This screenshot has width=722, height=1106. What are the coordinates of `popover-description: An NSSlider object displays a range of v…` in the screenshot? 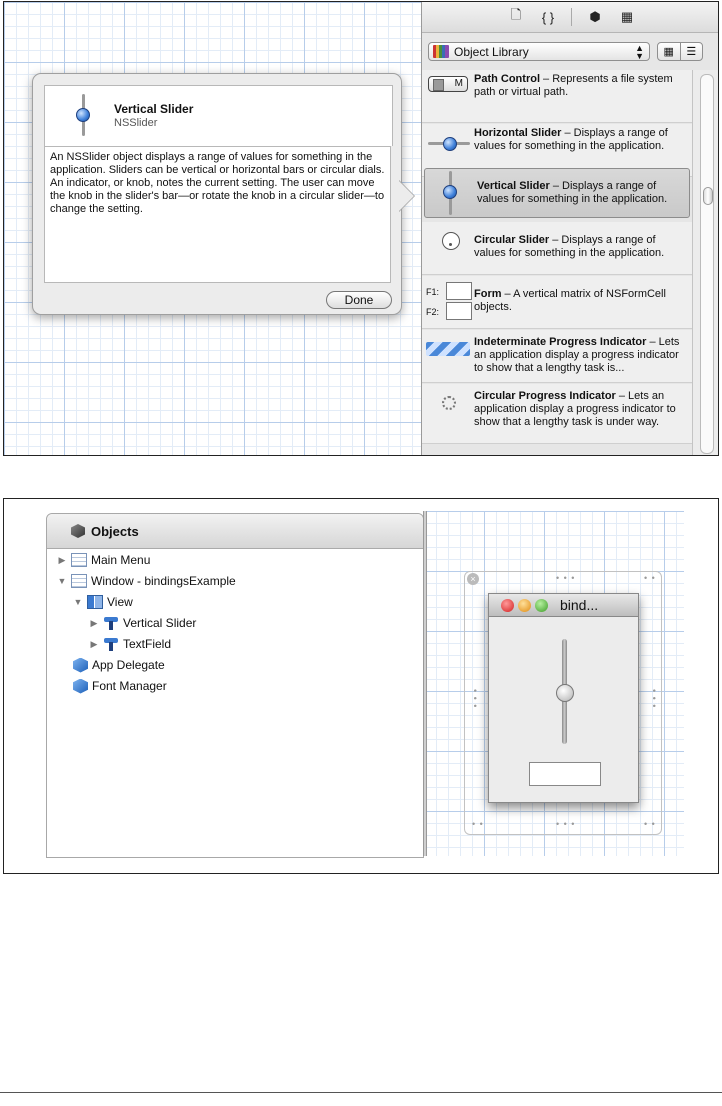 It's located at (217, 214).